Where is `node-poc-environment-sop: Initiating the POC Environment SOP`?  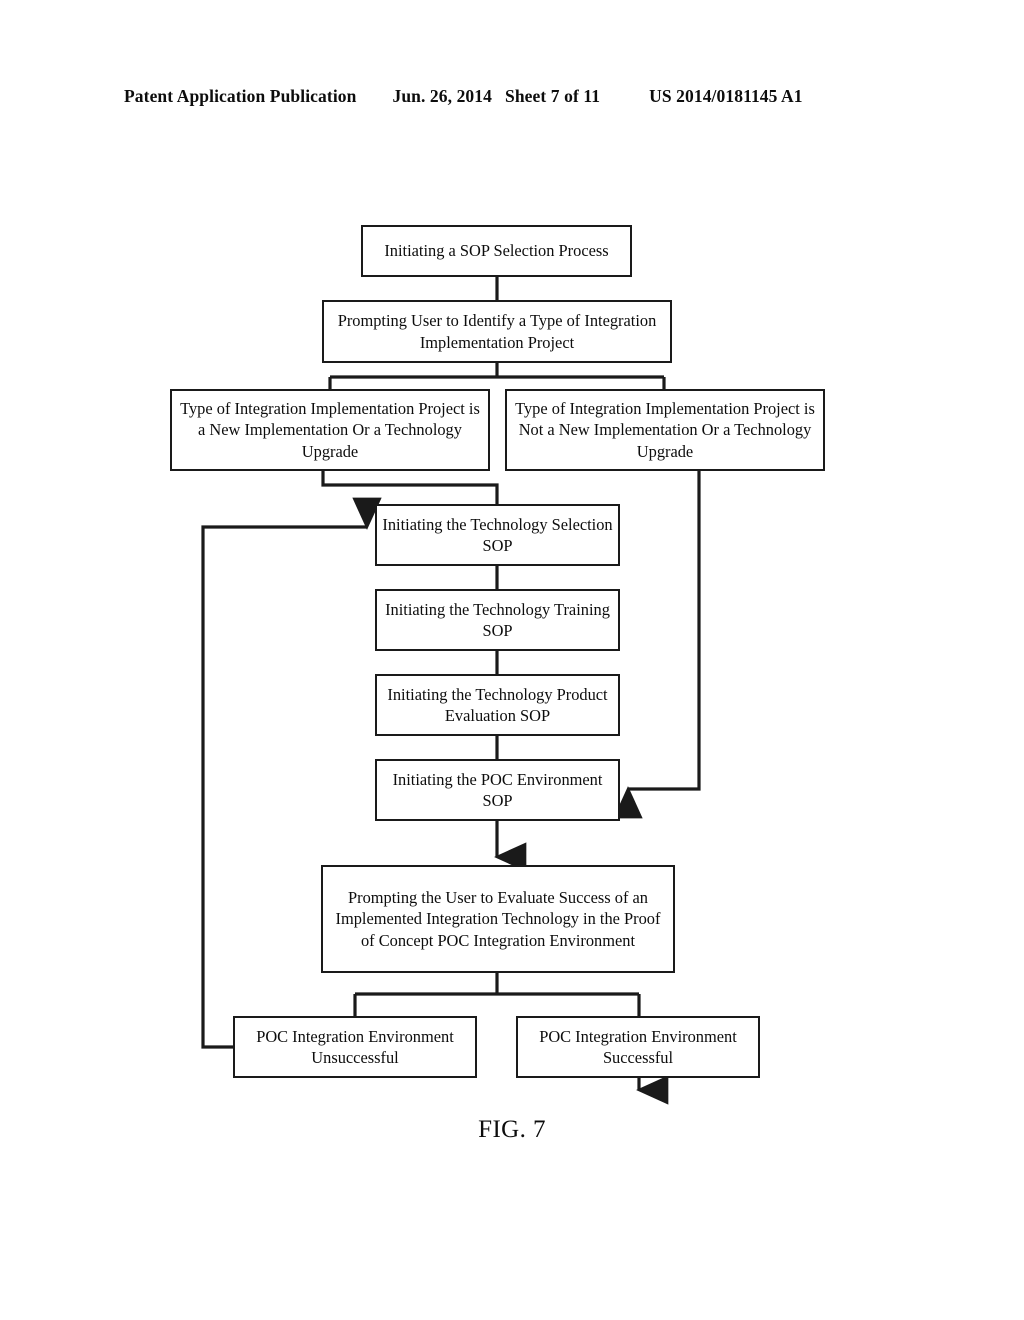
node-poc-environment-sop: Initiating the POC Environment SOP is located at coordinates (497, 790).